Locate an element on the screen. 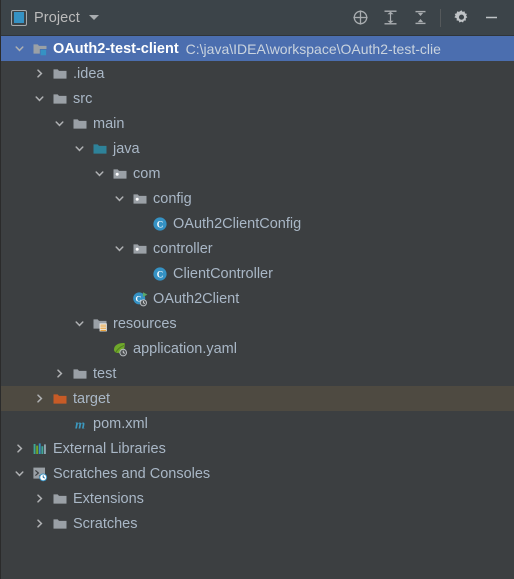 This screenshot has width=514, height=579. tree-row: m pom.xml is located at coordinates (257, 423).